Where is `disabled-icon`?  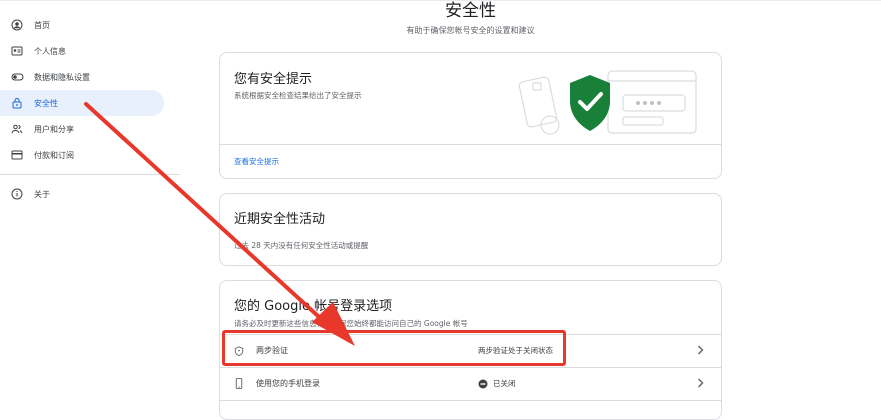
disabled-icon is located at coordinates (483, 384).